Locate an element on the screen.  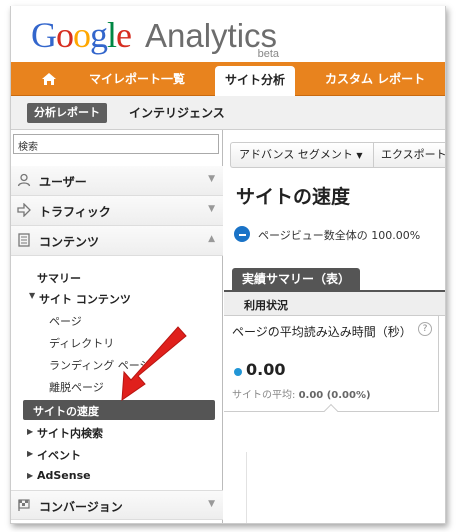
tab-site-analysis: サイト分析 is located at coordinates (255, 81).